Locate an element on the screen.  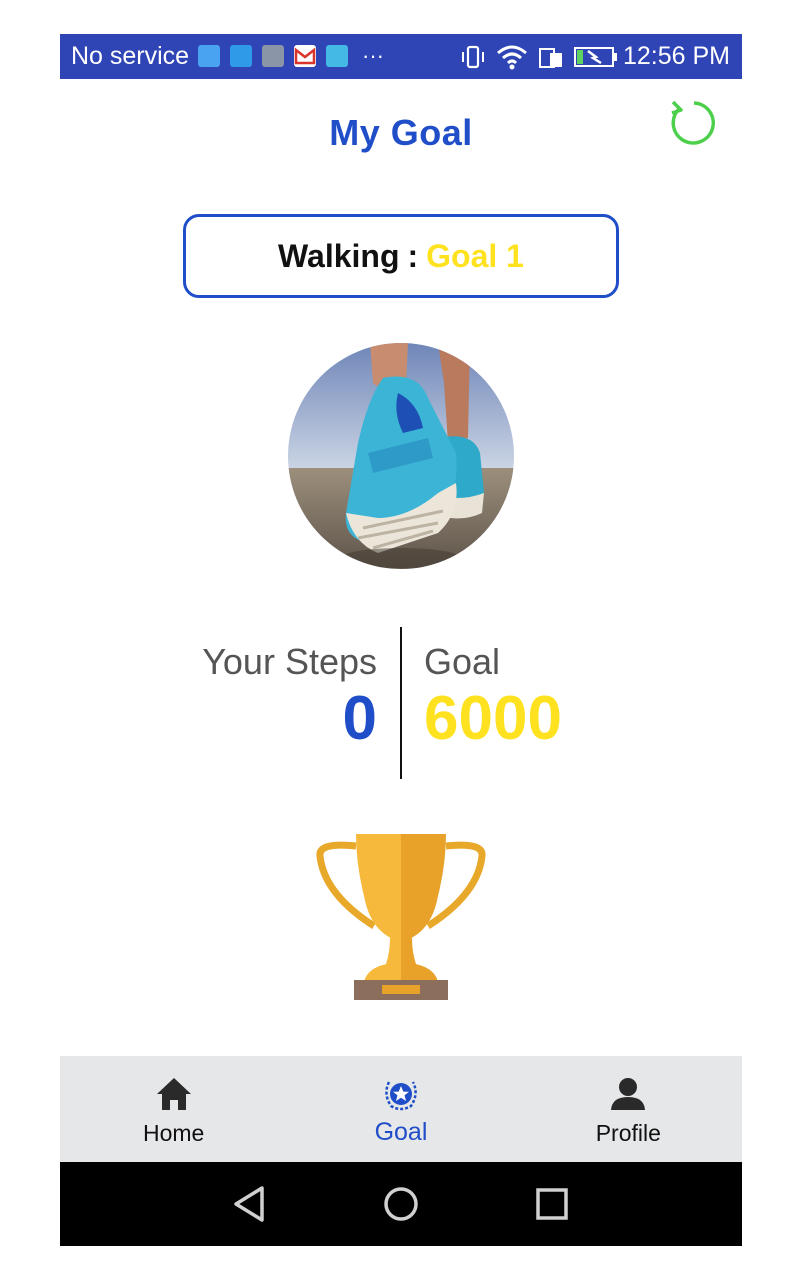
back-triangle-icon is located at coordinates (249, 1204).